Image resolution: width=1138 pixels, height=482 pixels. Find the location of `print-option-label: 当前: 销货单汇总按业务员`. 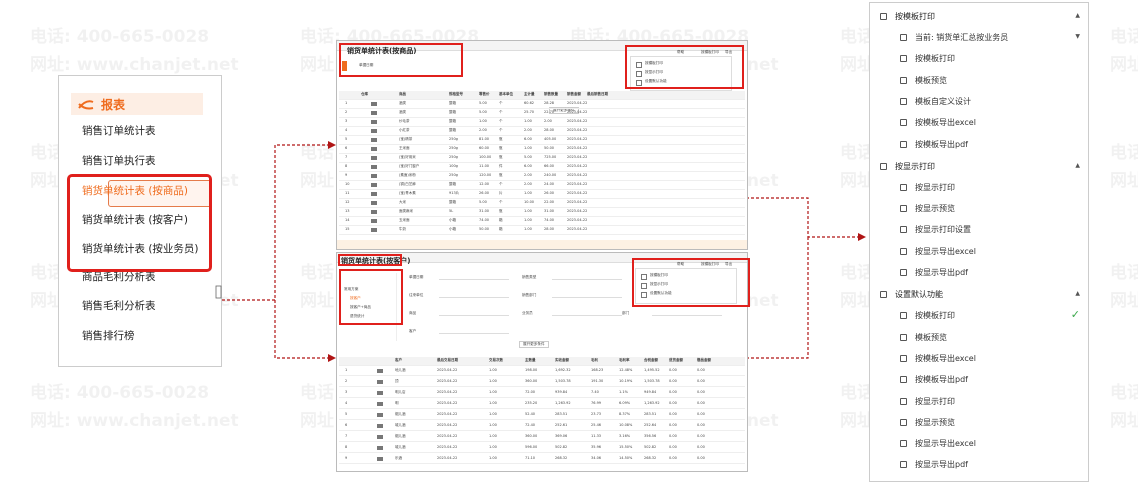

print-option-label: 当前: 销货单汇总按业务员 is located at coordinates (962, 37).